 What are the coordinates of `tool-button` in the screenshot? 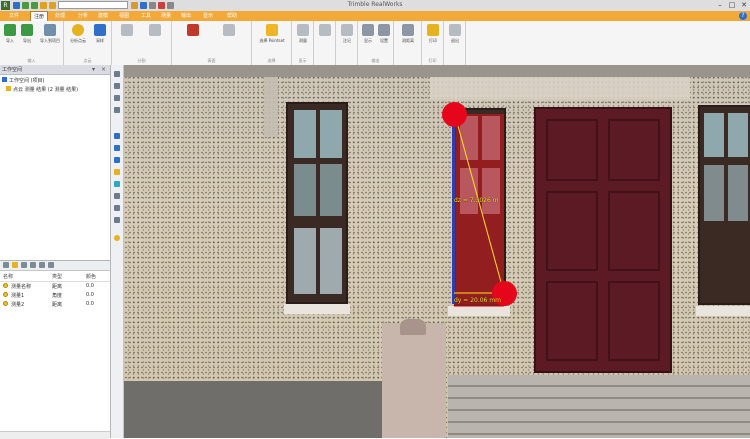 It's located at (325, 31).